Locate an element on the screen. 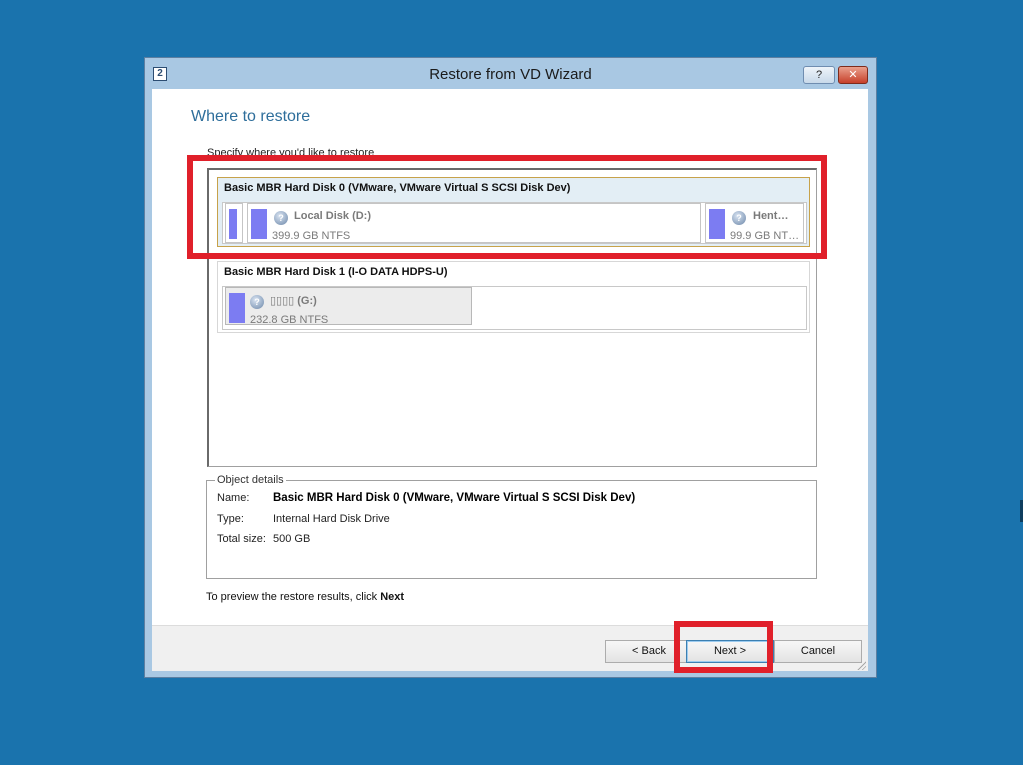 The height and width of the screenshot is (765, 1023). preview-hint-text: To preview the restore results, click is located at coordinates (293, 597).